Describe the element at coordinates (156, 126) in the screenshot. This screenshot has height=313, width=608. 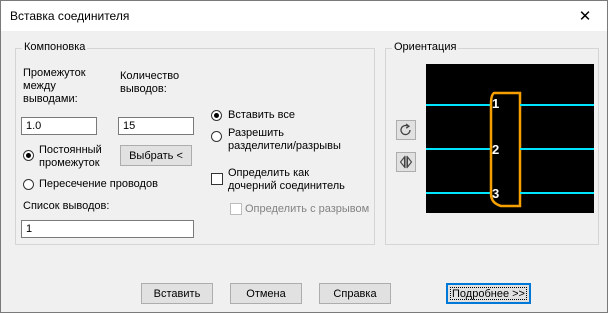
I see `pin-count-input: 15` at that location.